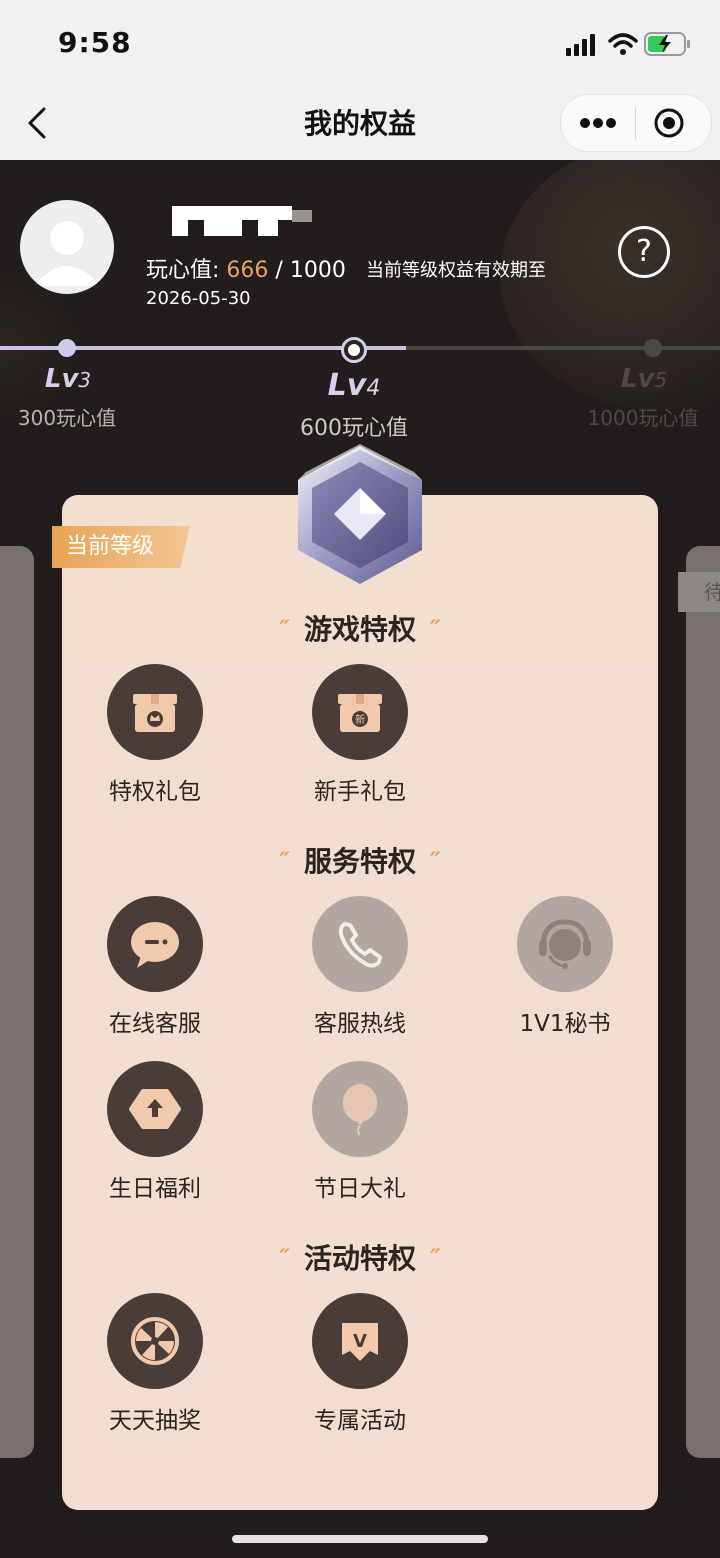 The image size is (720, 1558). What do you see at coordinates (360, 1024) in the screenshot?
I see `item-label: 客服热线` at bounding box center [360, 1024].